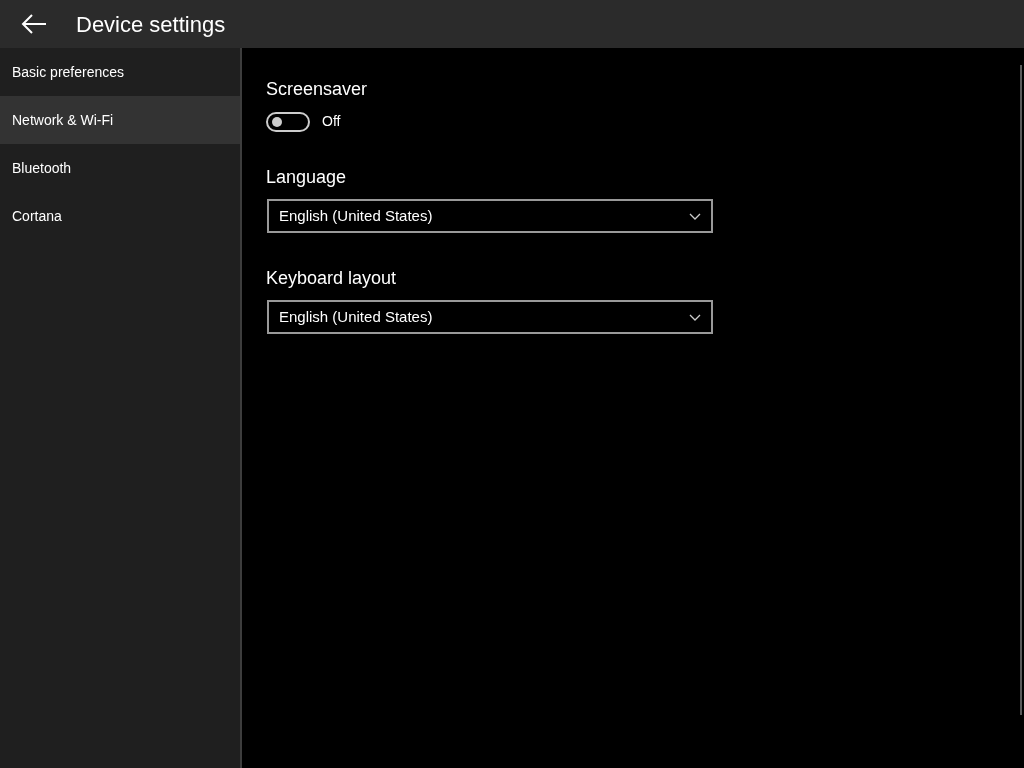  What do you see at coordinates (120, 216) in the screenshot?
I see `sidebar-item: Cortana` at bounding box center [120, 216].